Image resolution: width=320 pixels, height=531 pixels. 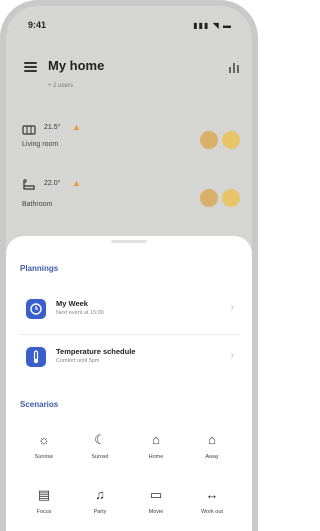 I want to click on planning-item-temperature-schedule: Temperature schedule Comfort until 5pm ›, so click(x=129, y=359).